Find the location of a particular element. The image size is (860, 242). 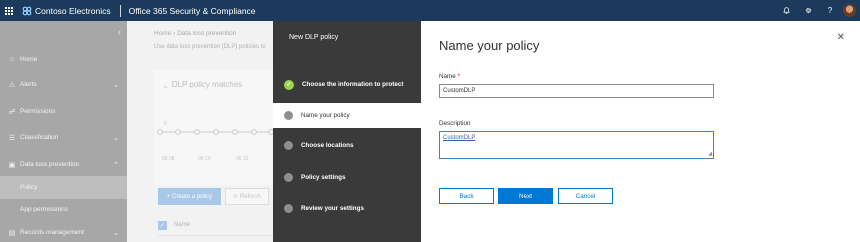

nav-item-label: Policy is located at coordinates (29, 187).